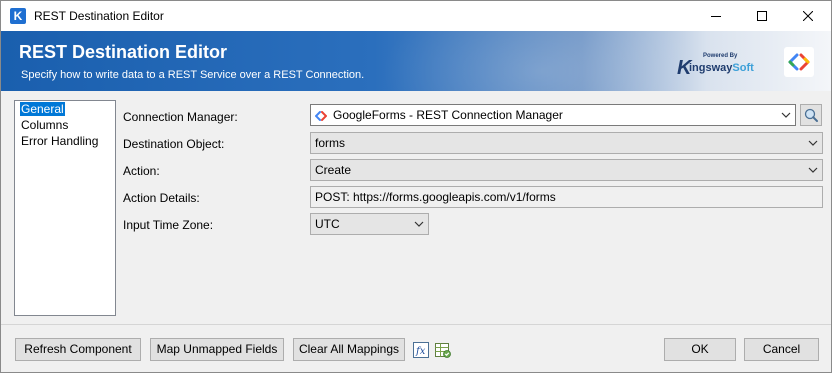  I want to click on input-time-zone-label: Input Time Zone:, so click(168, 225).